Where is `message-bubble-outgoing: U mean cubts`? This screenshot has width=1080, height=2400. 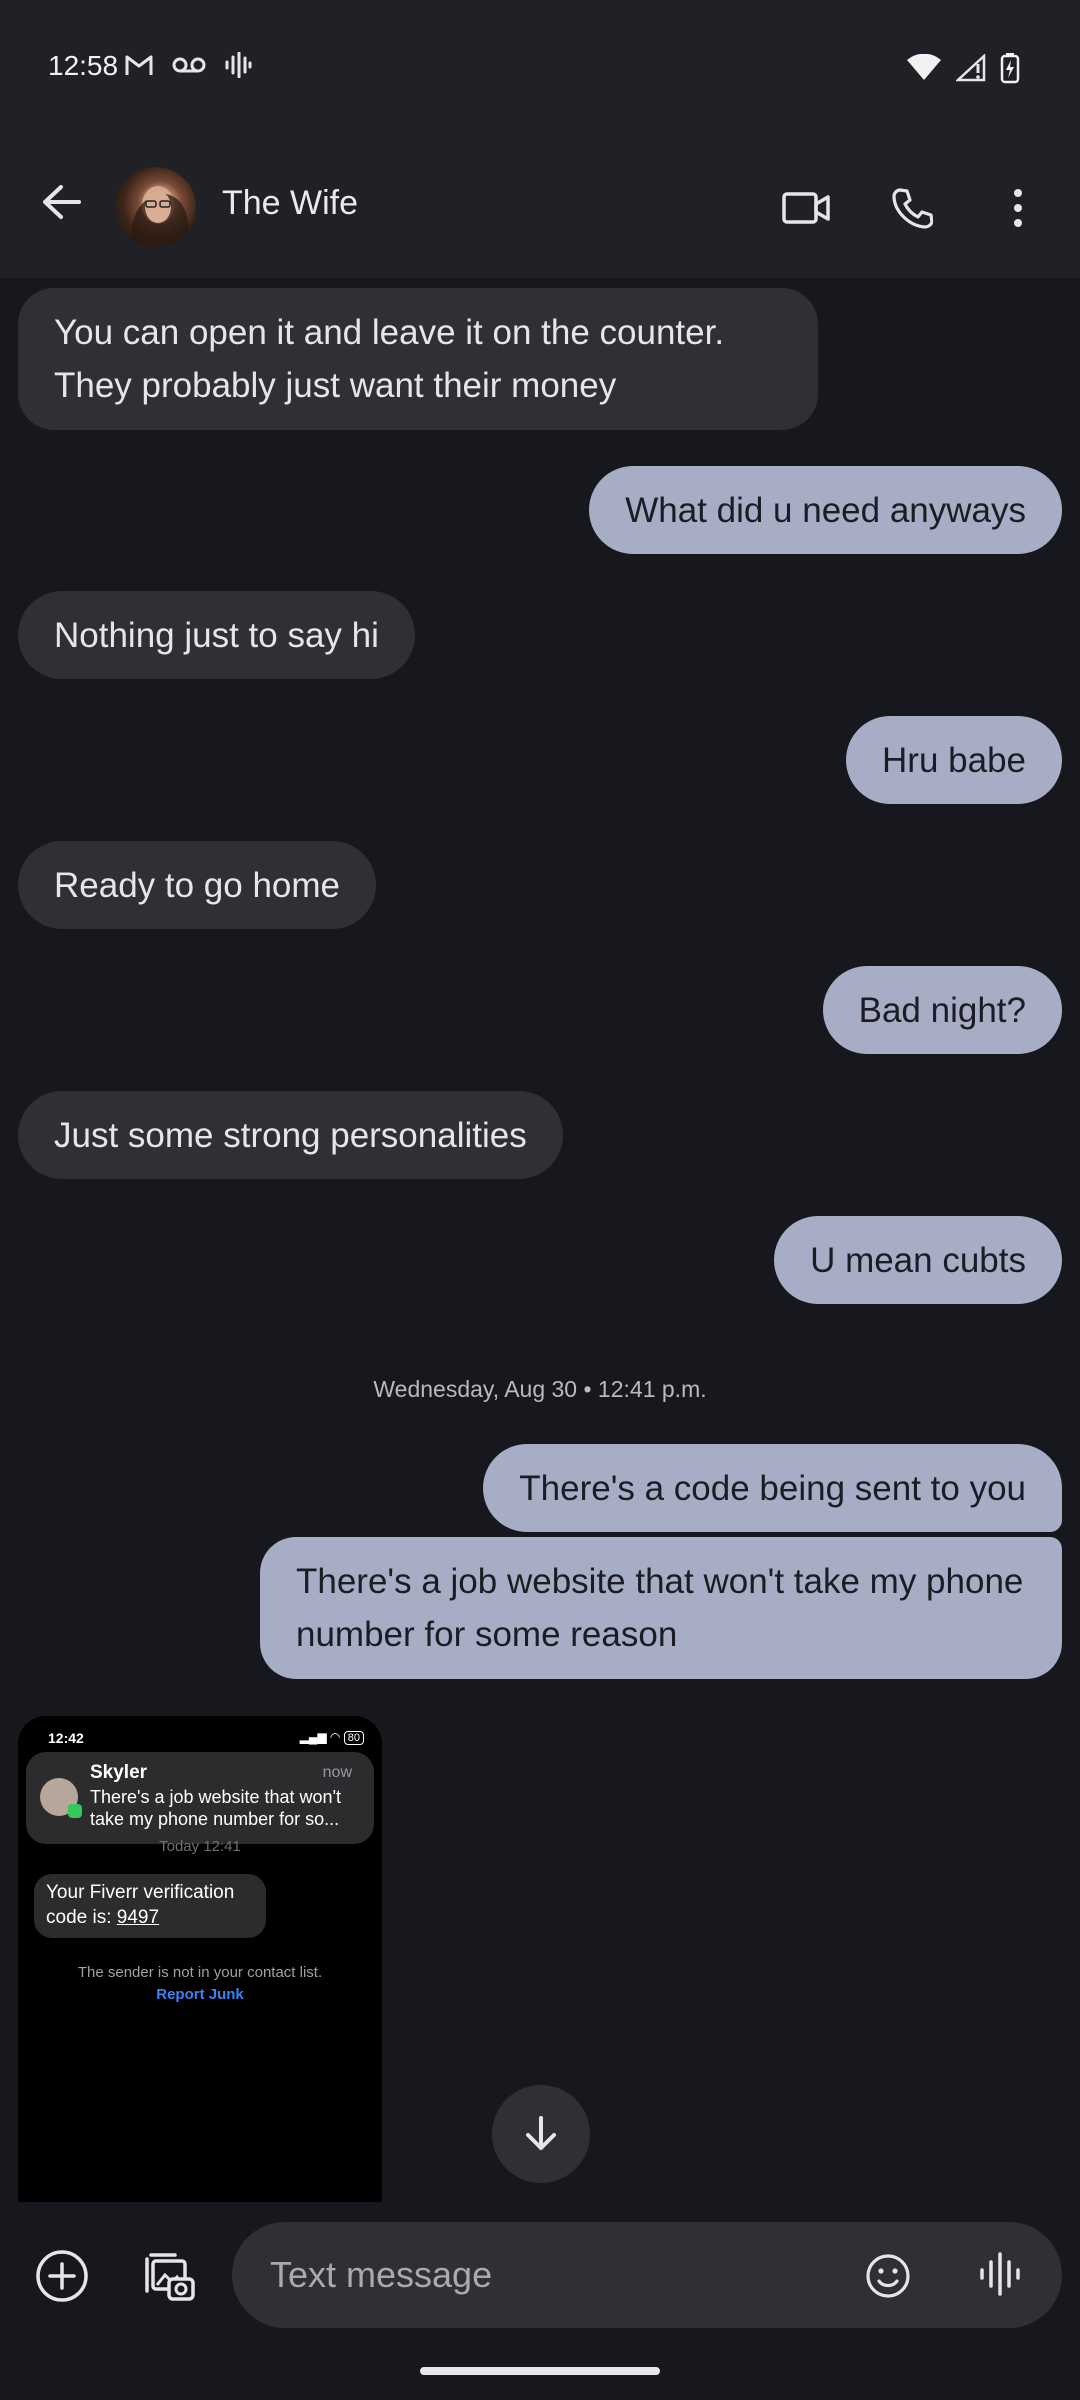 message-bubble-outgoing: U mean cubts is located at coordinates (918, 1260).